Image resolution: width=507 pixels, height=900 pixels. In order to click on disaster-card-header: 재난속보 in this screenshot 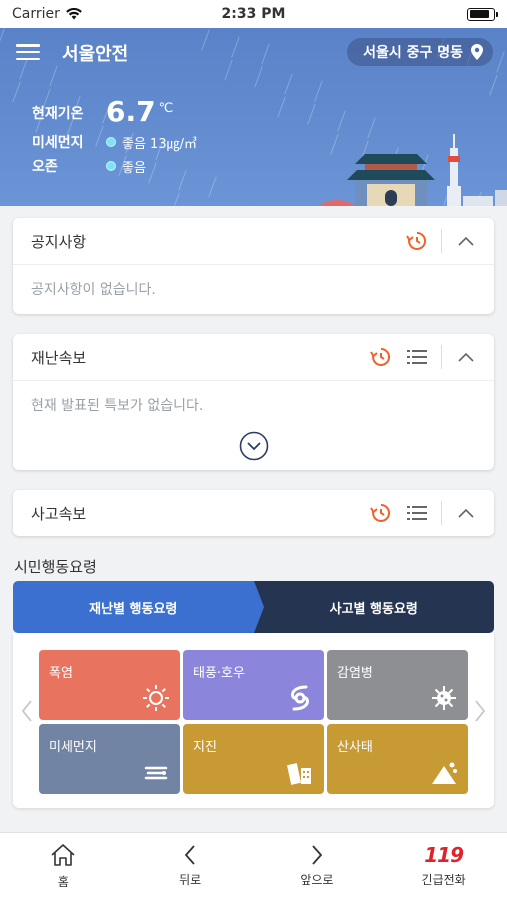, I will do `click(253, 357)`.